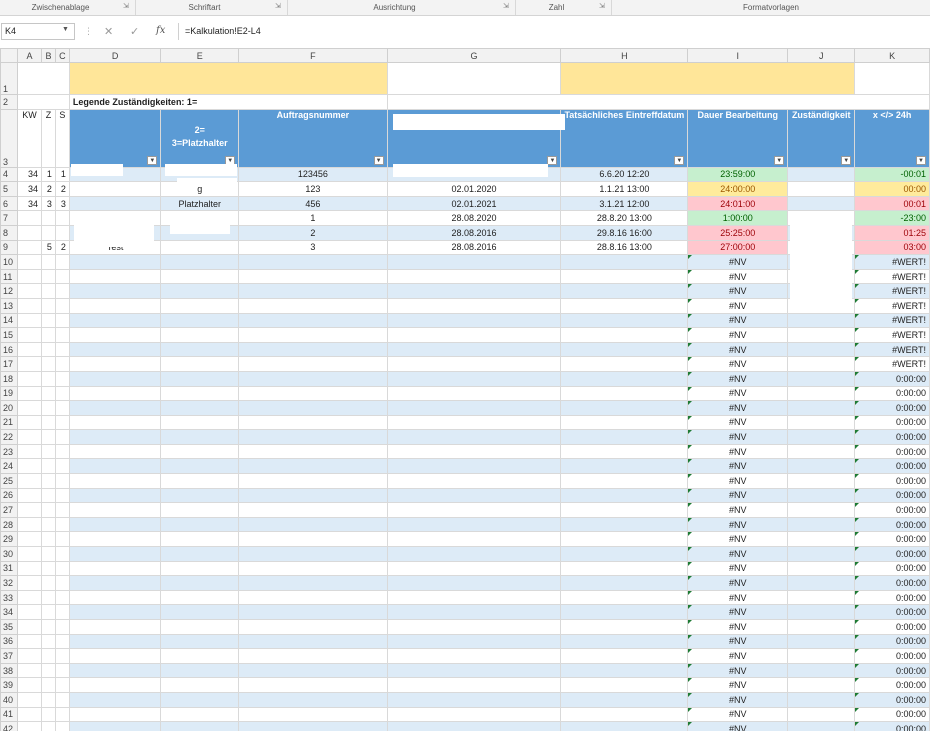 The width and height of the screenshot is (930, 731). Describe the element at coordinates (892, 291) in the screenshot. I see `cell-24h: #WERT!` at that location.